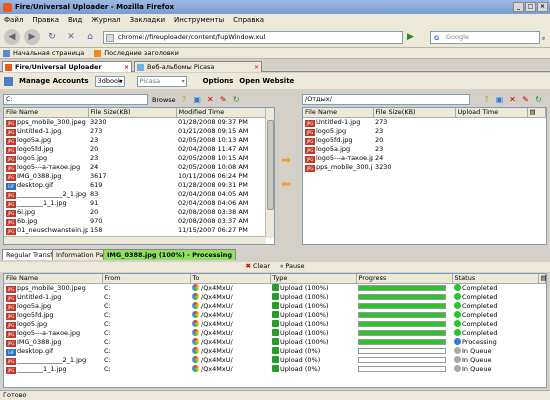  Describe the element at coordinates (146, 279) in the screenshot. I see `column-header: From` at that location.